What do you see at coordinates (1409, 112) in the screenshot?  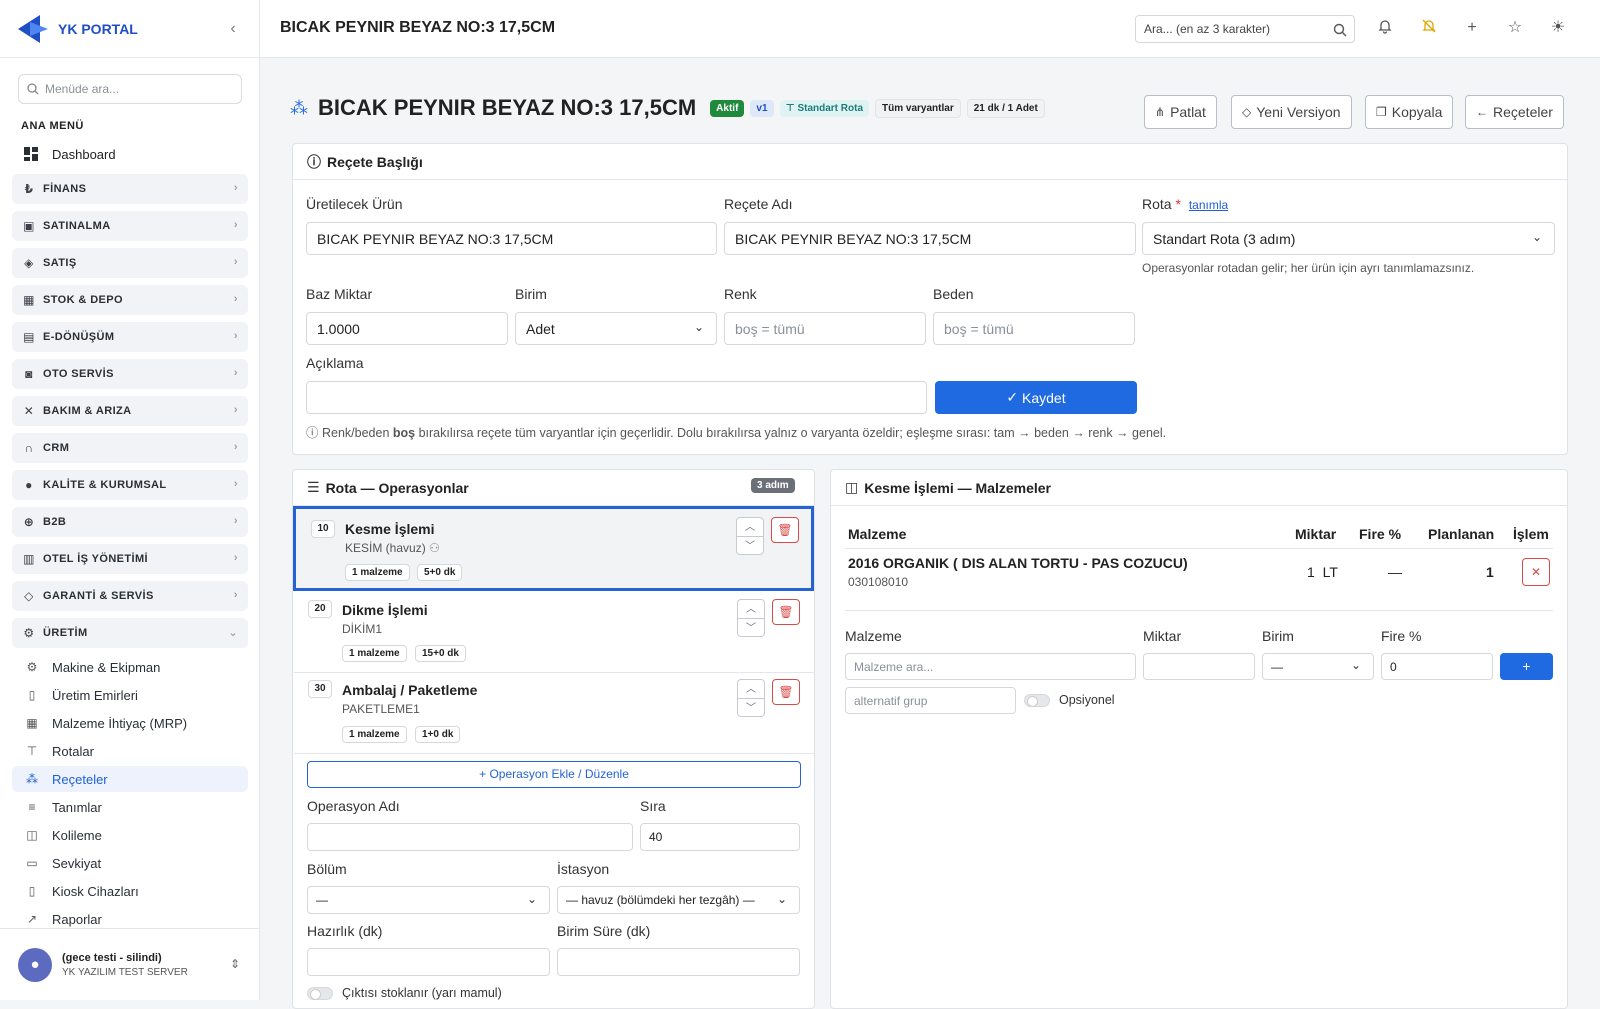 I see `copy-button: ❐ Kopyala` at bounding box center [1409, 112].